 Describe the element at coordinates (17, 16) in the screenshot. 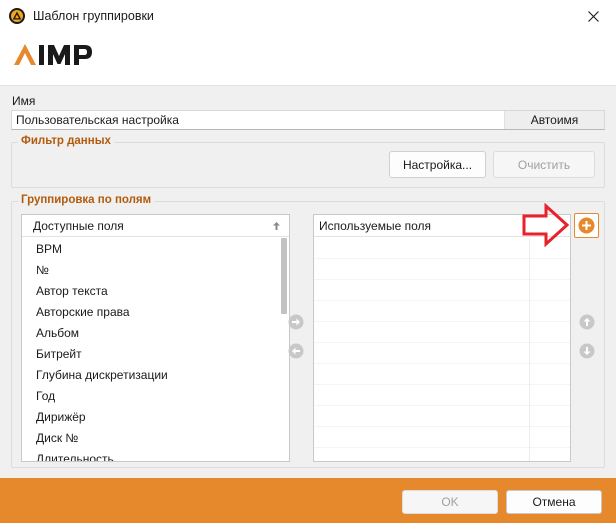

I see `aimp-app-icon` at that location.